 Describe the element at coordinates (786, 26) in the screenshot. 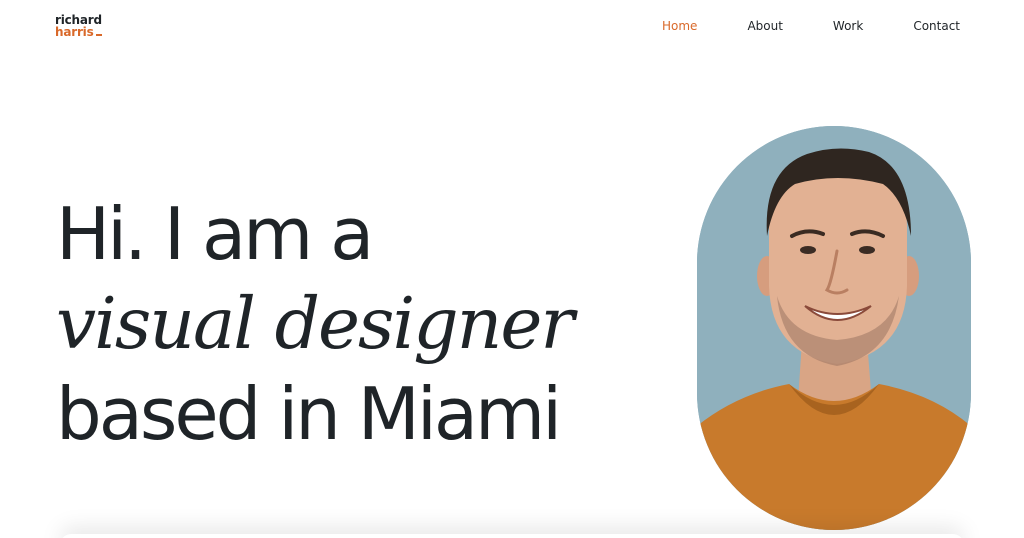

I see `main-nav: Home About Work Contact` at that location.